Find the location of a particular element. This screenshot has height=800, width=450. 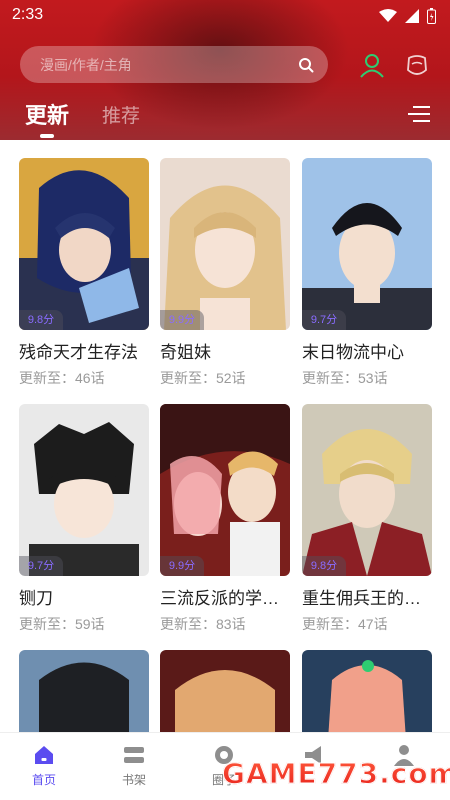

bookshelf-icon is located at coordinates (134, 755).